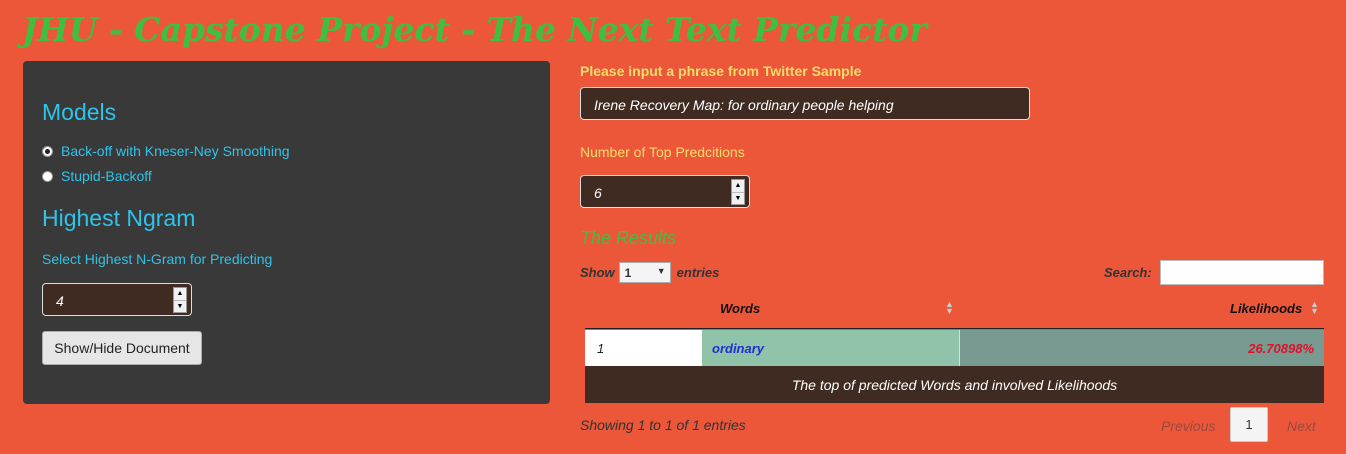  I want to click on top-predictions-input: 6 ▲ ▼, so click(665, 191).